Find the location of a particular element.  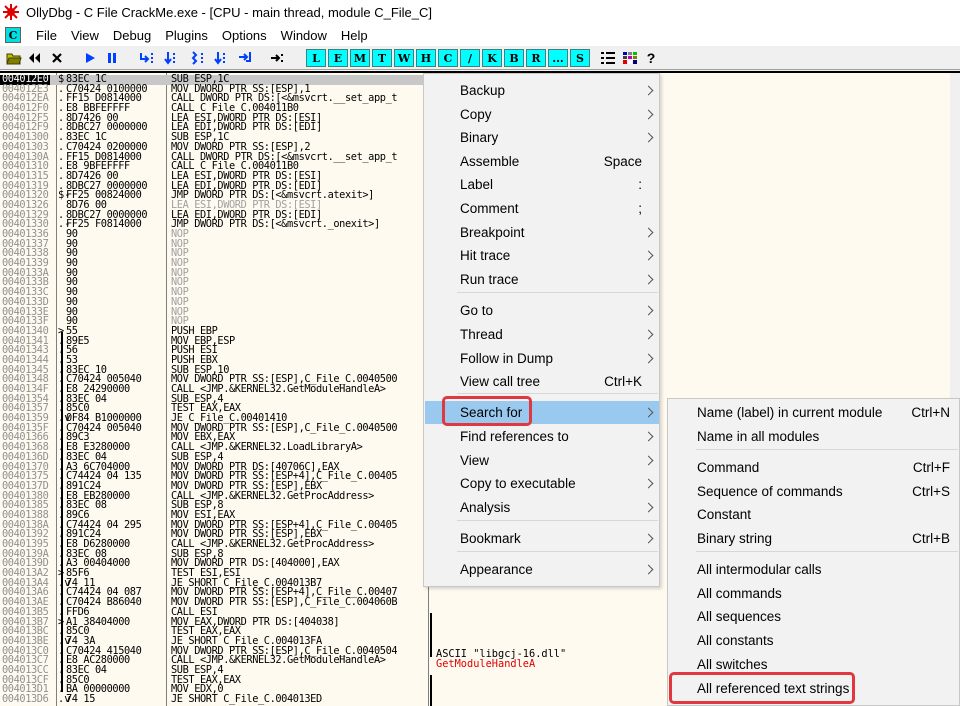

disassembly-row: 00401338 90 NOP is located at coordinates (215, 253).